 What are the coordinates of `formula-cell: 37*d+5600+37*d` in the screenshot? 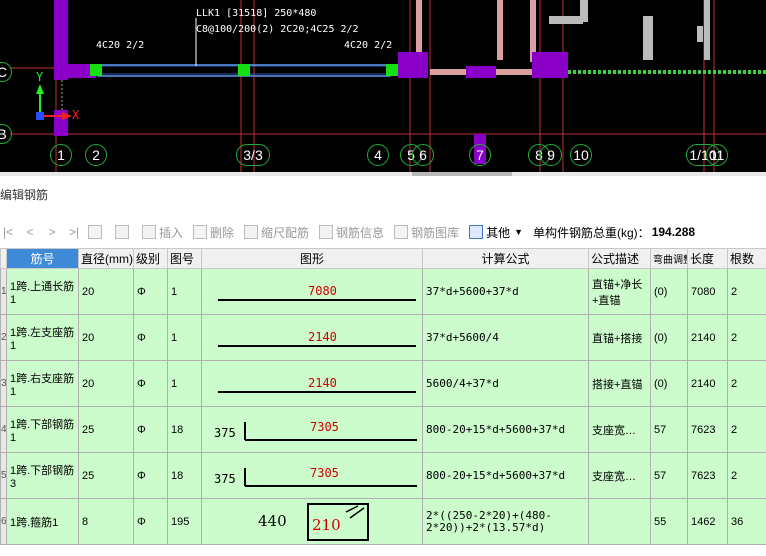 It's located at (505, 291).